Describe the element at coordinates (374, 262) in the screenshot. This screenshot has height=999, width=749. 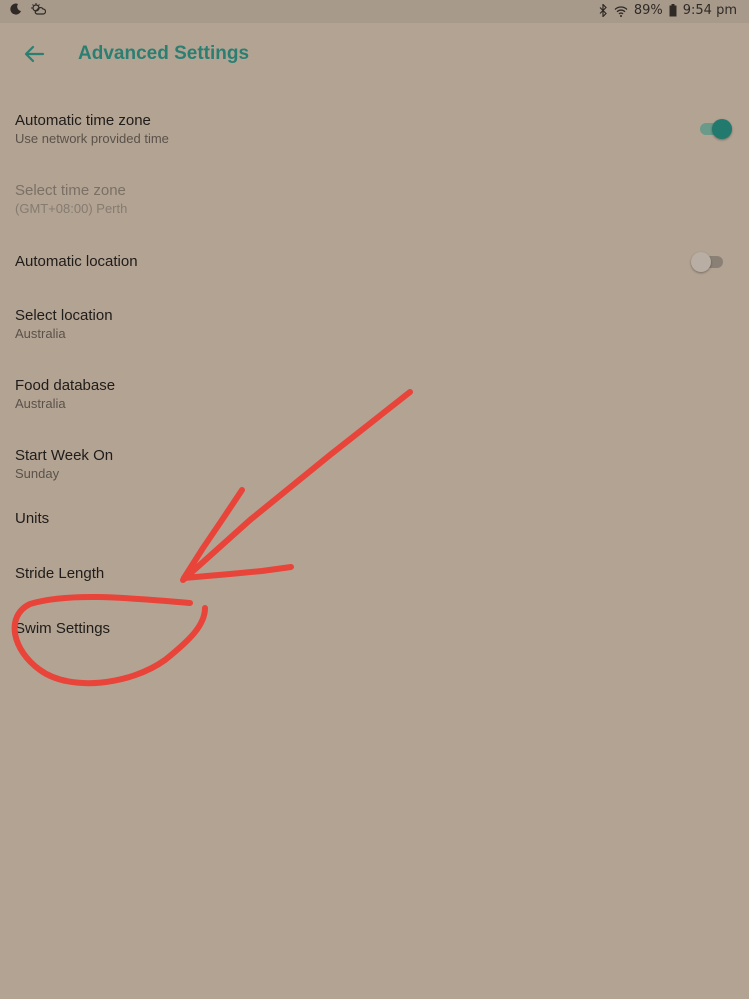
I see `setting-automatic-location: Automatic location` at that location.